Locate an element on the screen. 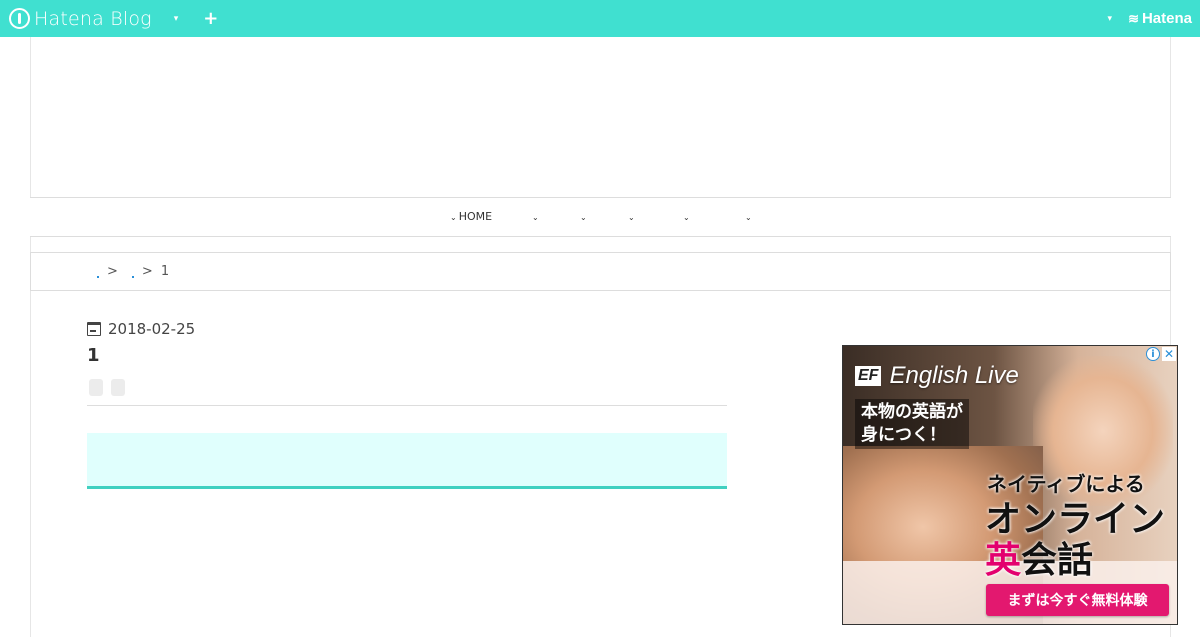  topbar-right: ▾ ≋ Hatena is located at coordinates (1150, 18).